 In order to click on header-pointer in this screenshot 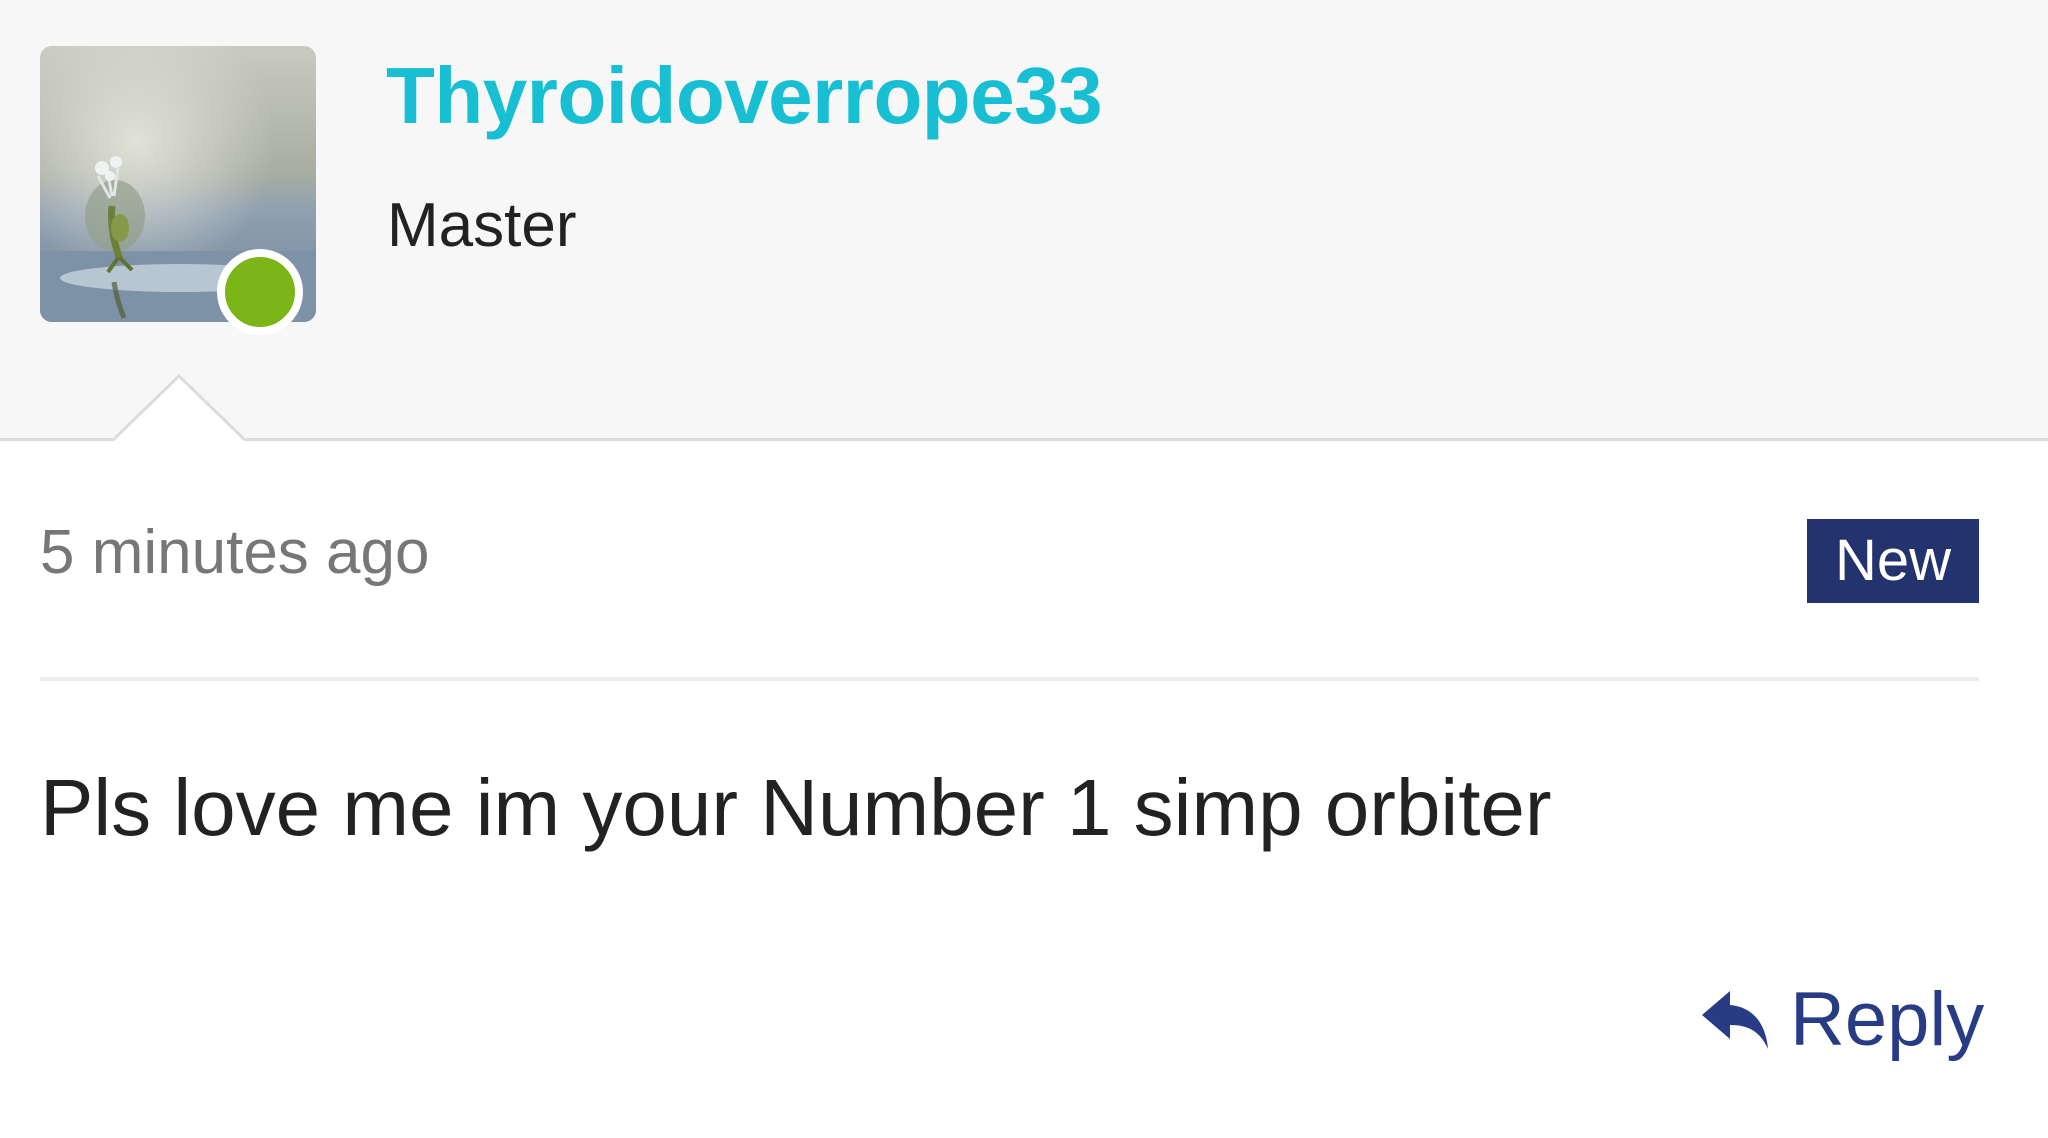, I will do `click(179, 407)`.